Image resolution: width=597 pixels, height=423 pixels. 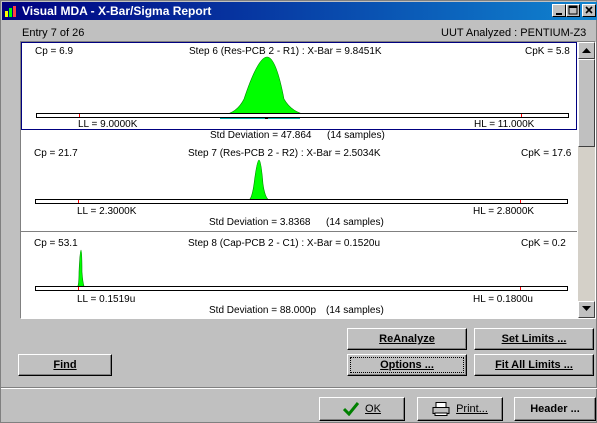 I want to click on find-label: Find, so click(x=65, y=365).